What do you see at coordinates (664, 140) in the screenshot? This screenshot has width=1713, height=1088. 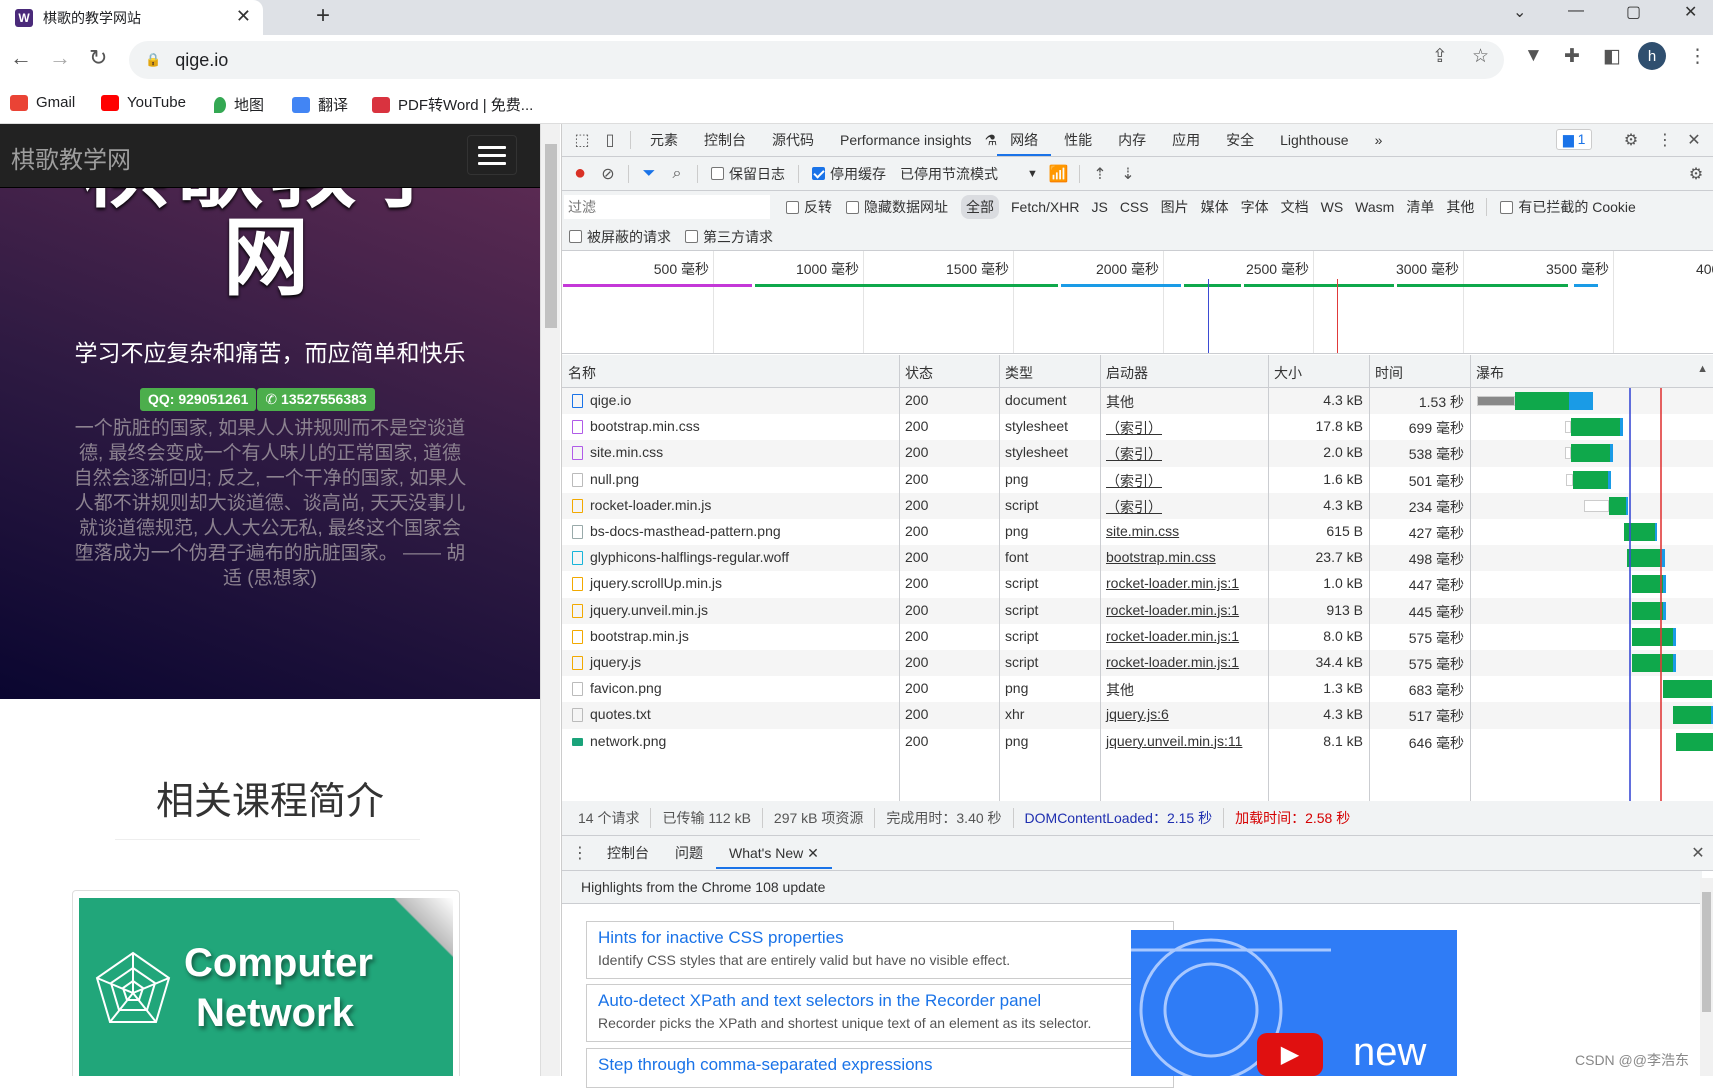 I see `devtools-tab-0: 元素` at bounding box center [664, 140].